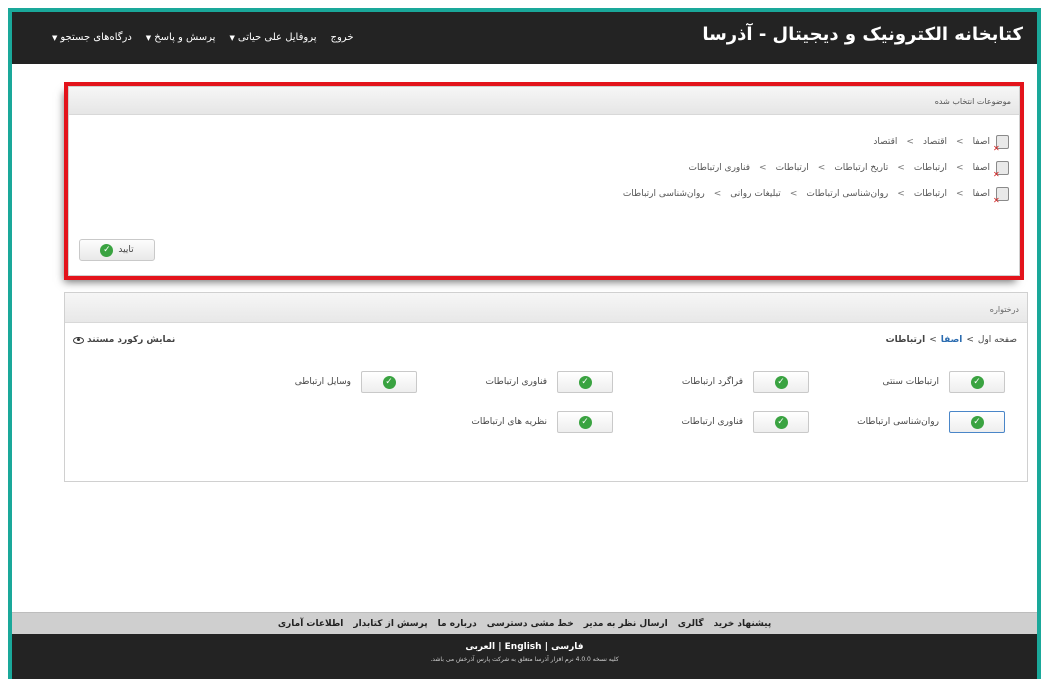  What do you see at coordinates (626, 624) in the screenshot?
I see `footer-link: ارسال نظر به مدیر` at bounding box center [626, 624].